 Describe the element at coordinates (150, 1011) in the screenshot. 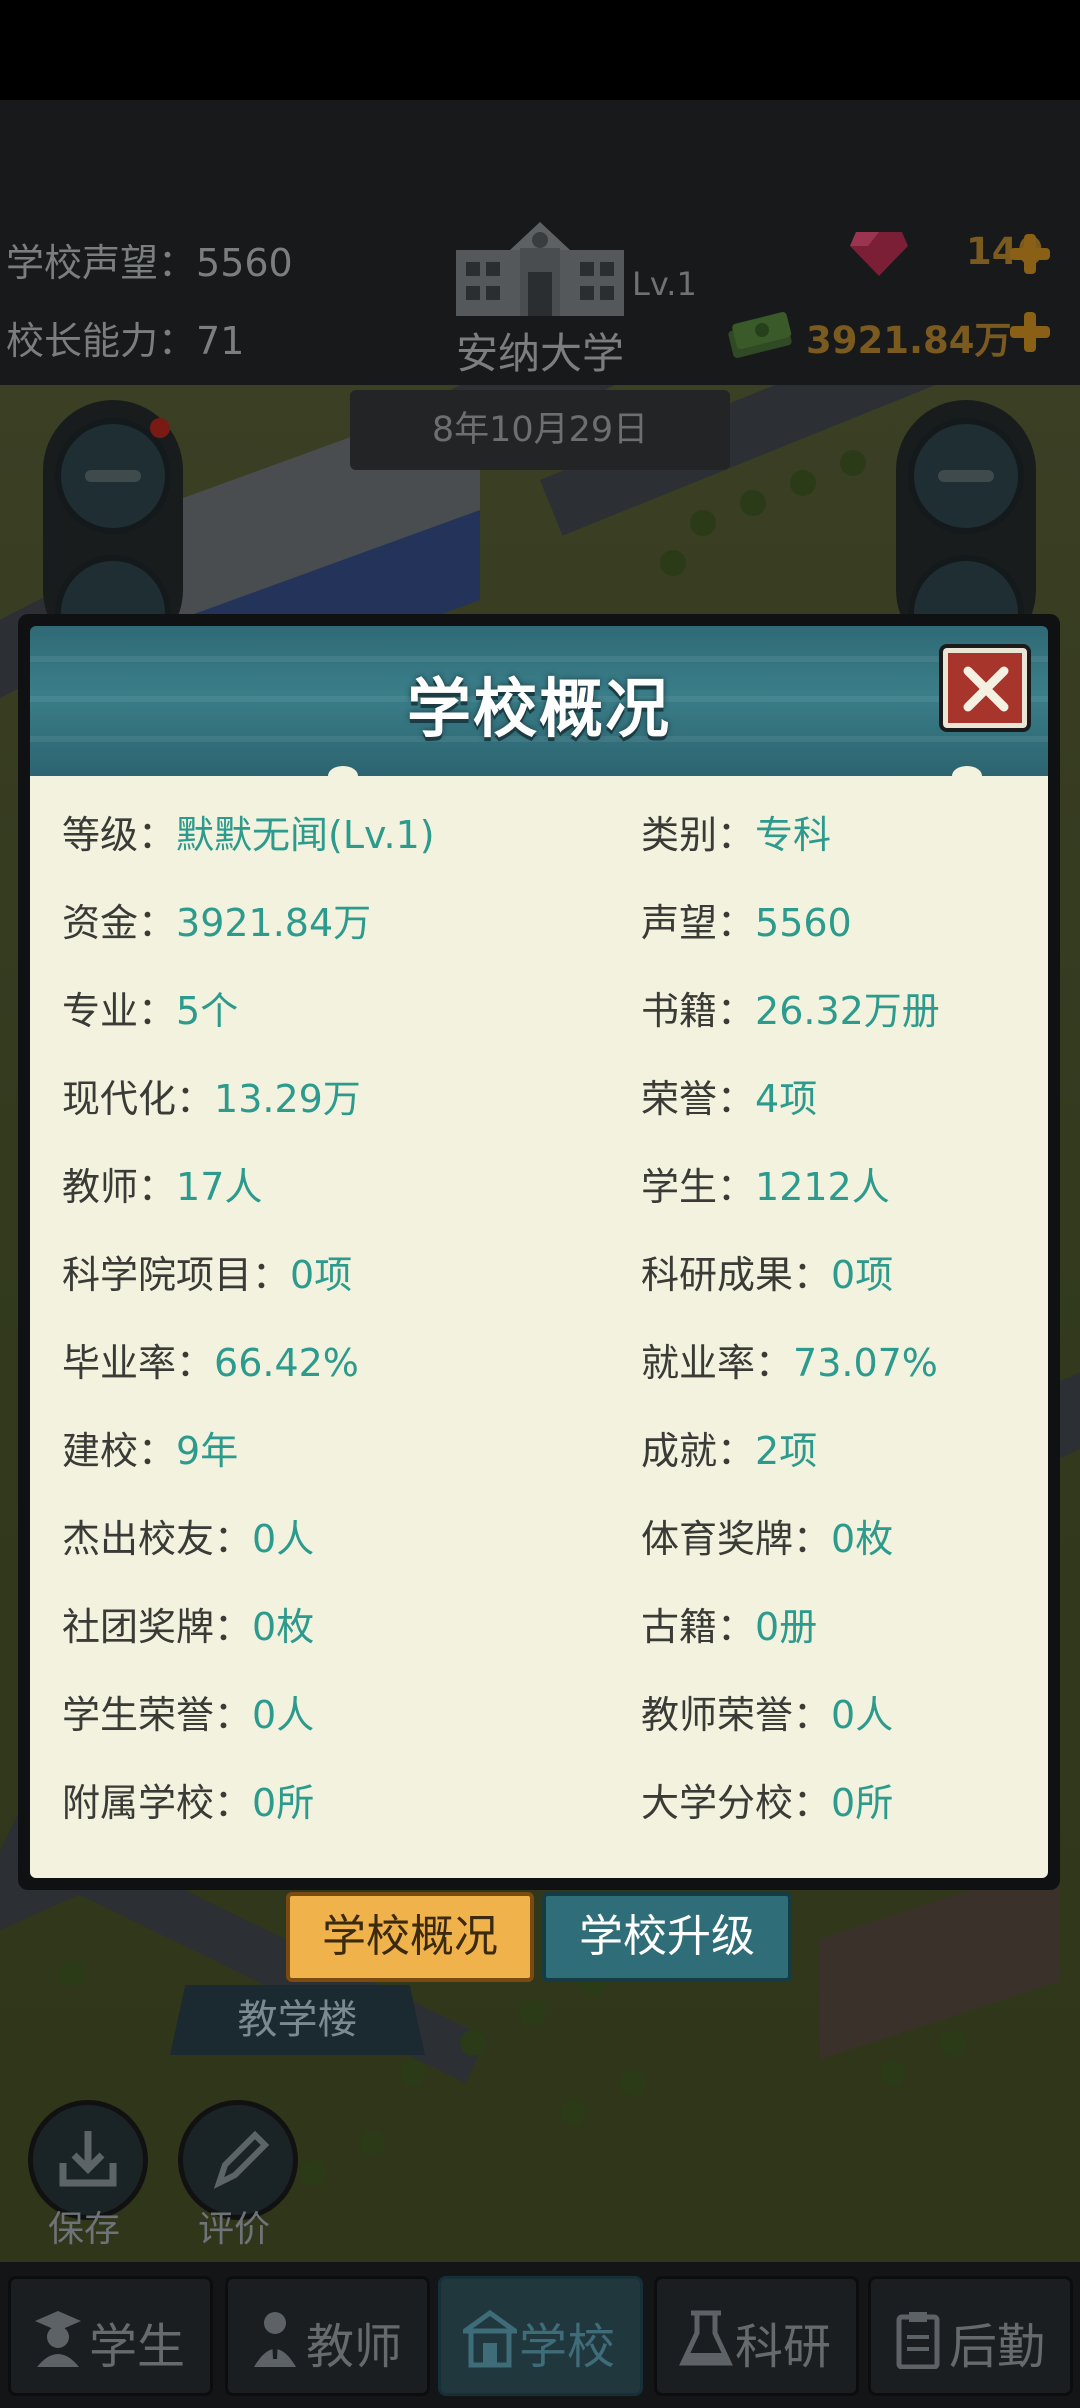

I see `stat-majors: 专业：5个` at that location.